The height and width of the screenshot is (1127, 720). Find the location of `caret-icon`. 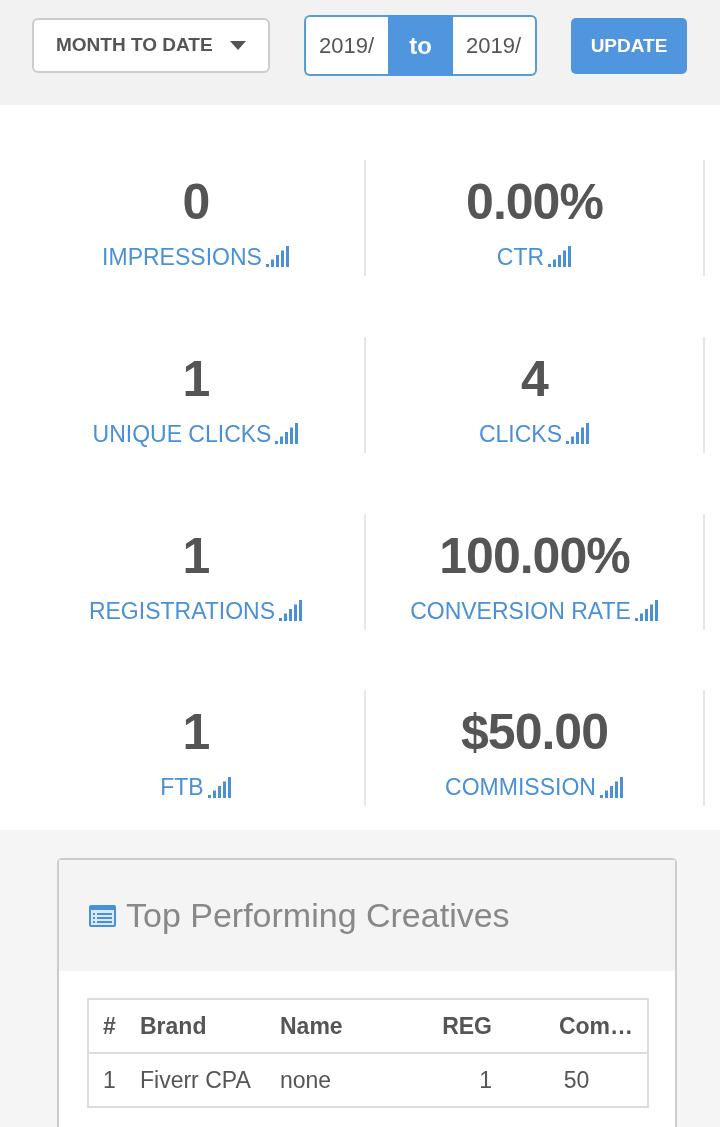

caret-icon is located at coordinates (238, 45).